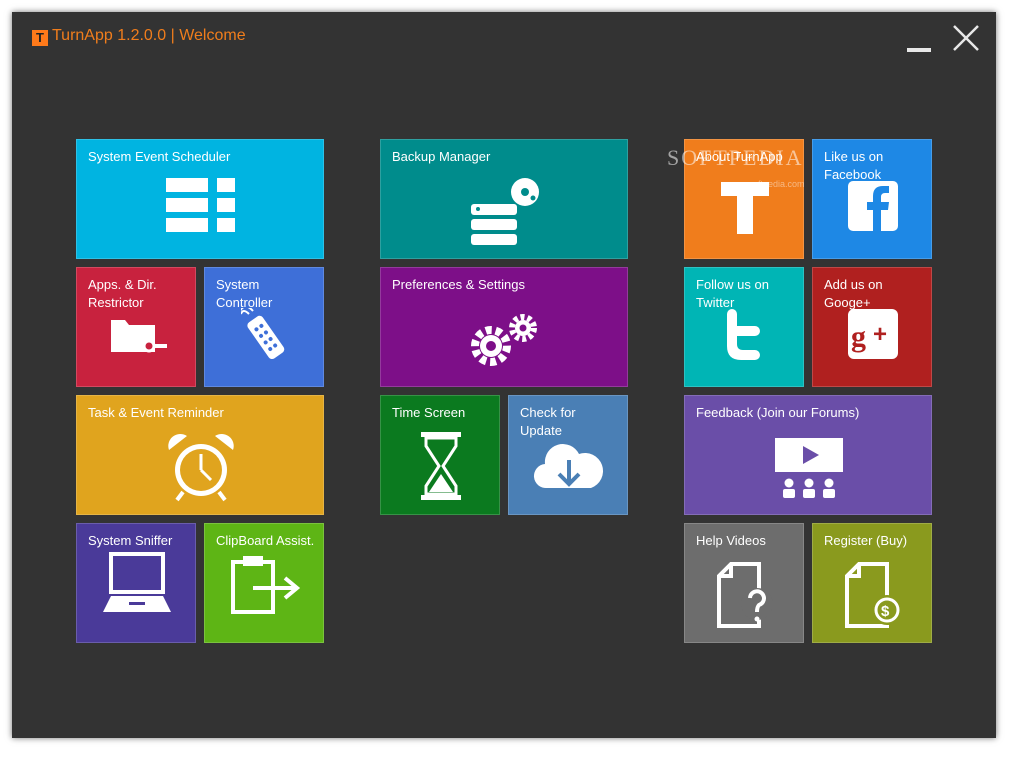  I want to click on close-icon, so click(966, 38).